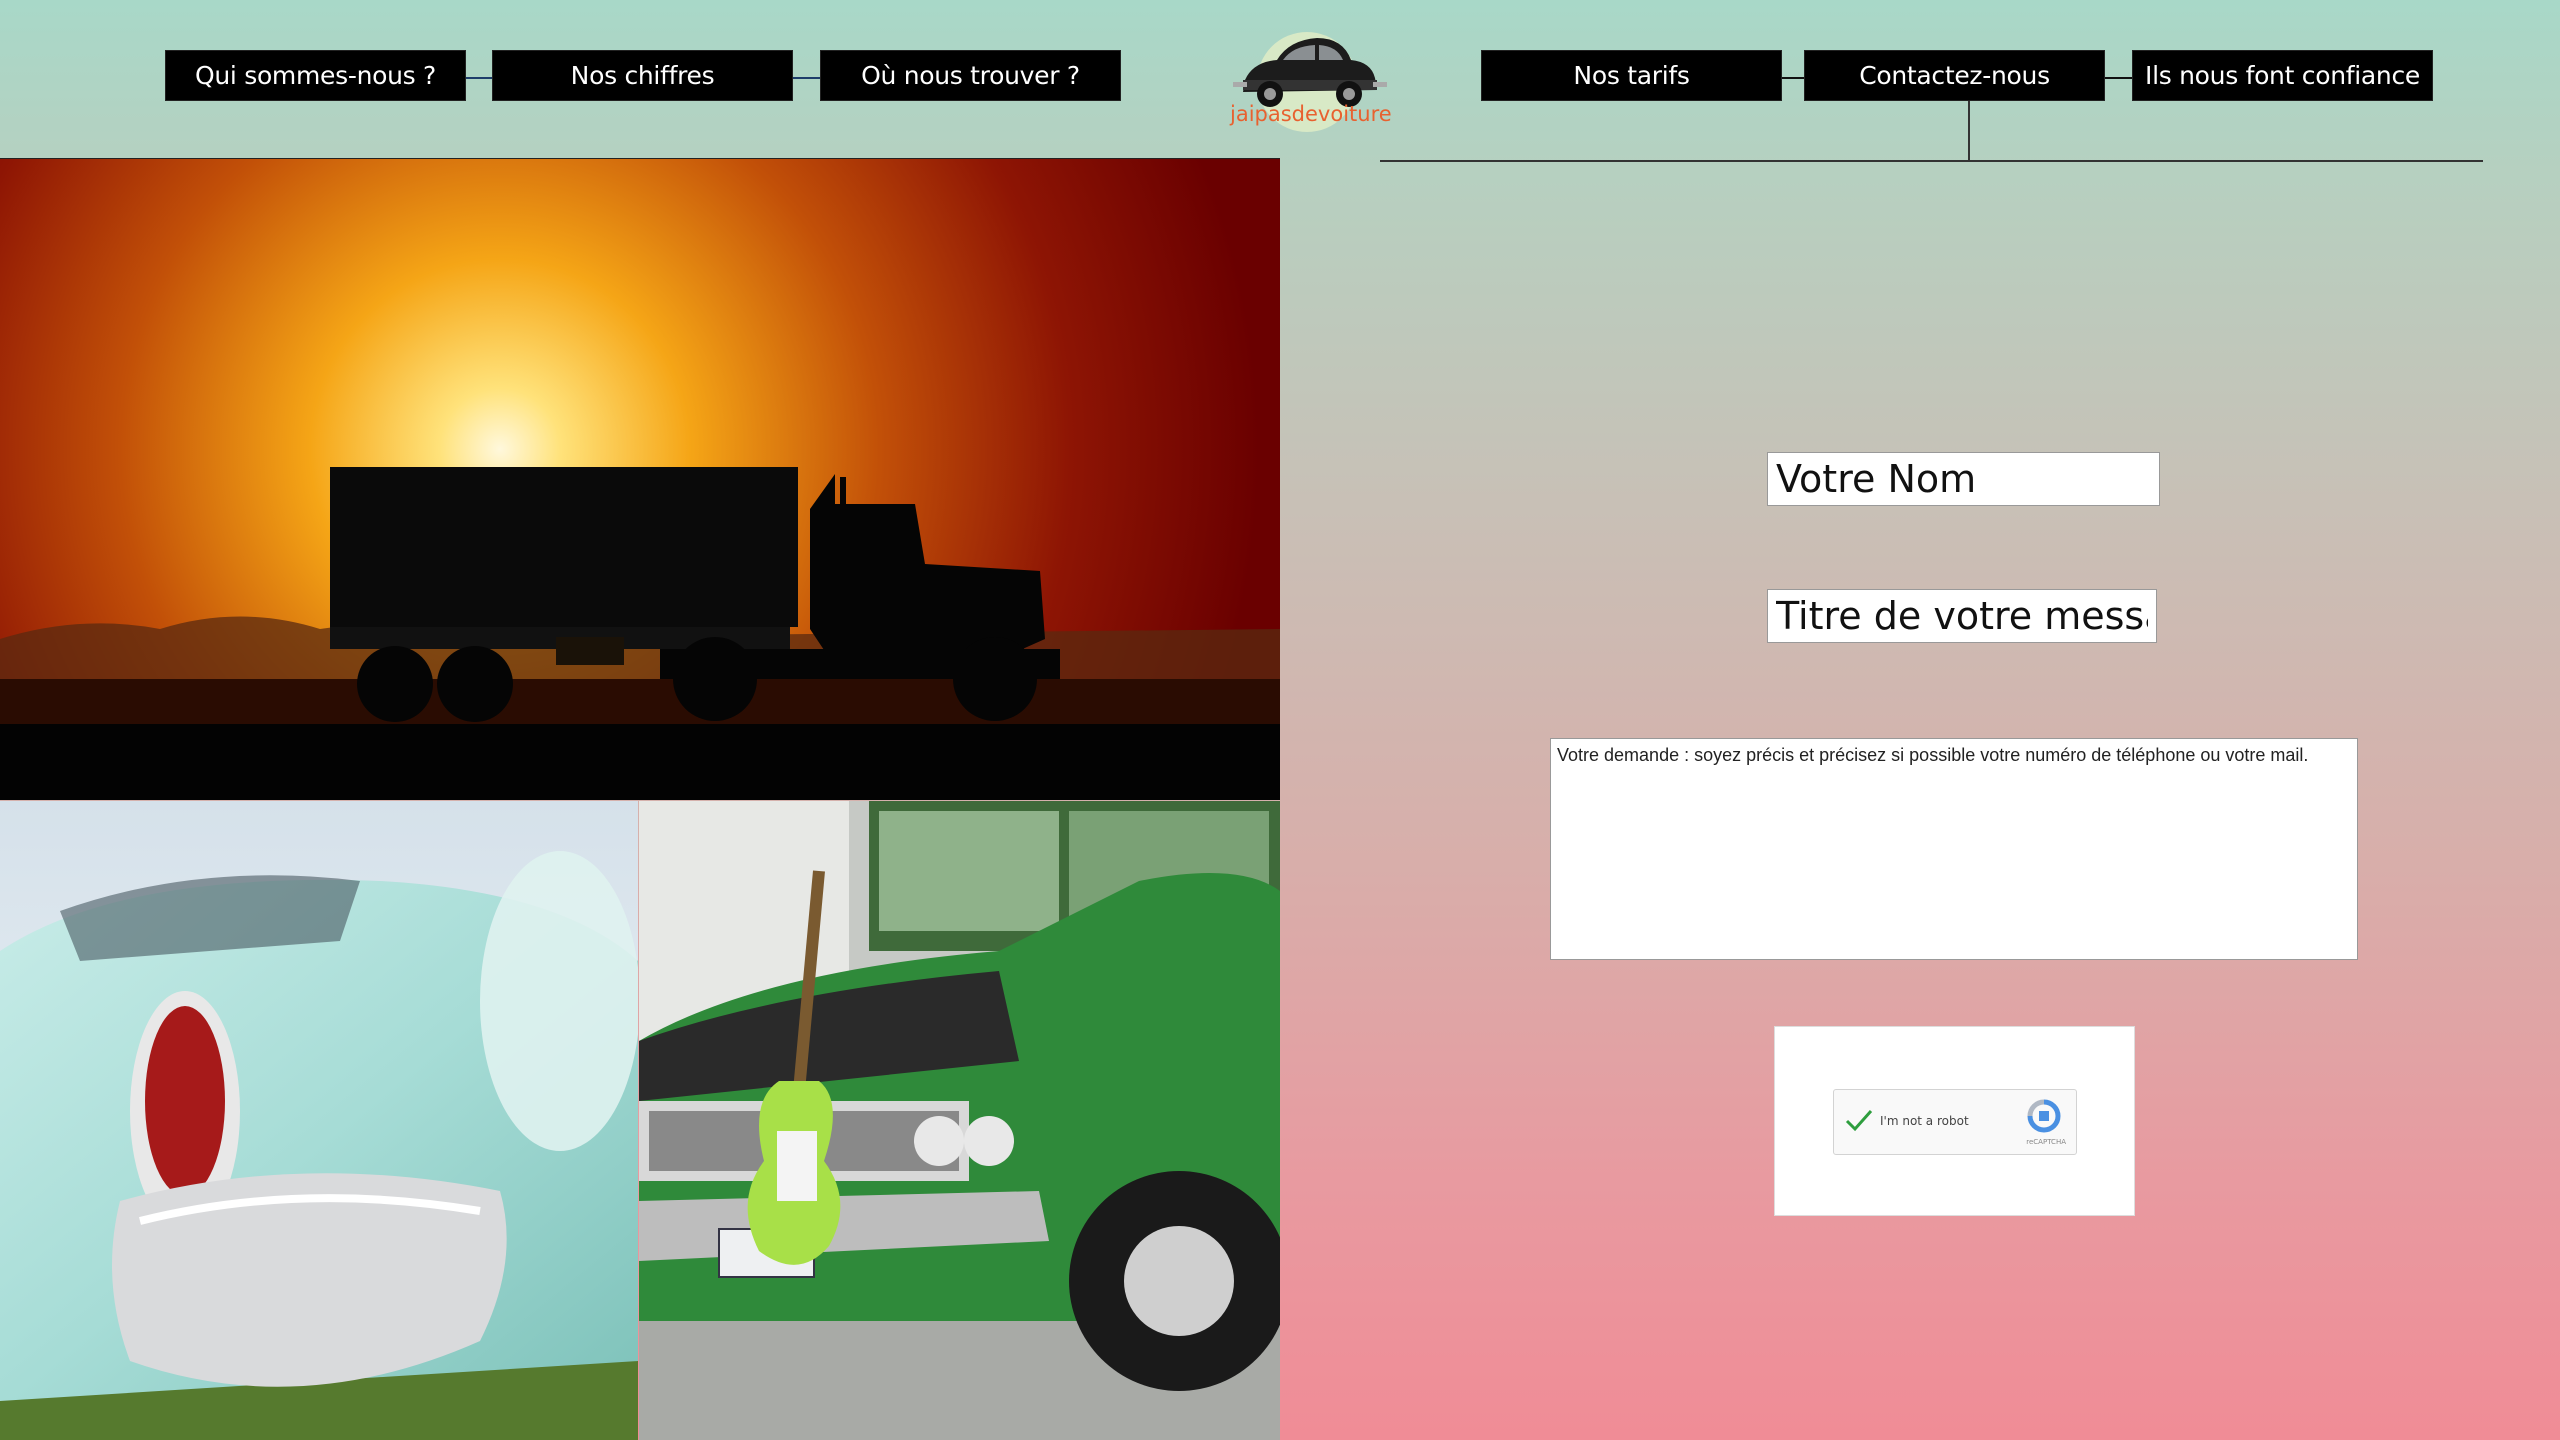  Describe the element at coordinates (959, 1120) in the screenshot. I see `green-car-image` at that location.